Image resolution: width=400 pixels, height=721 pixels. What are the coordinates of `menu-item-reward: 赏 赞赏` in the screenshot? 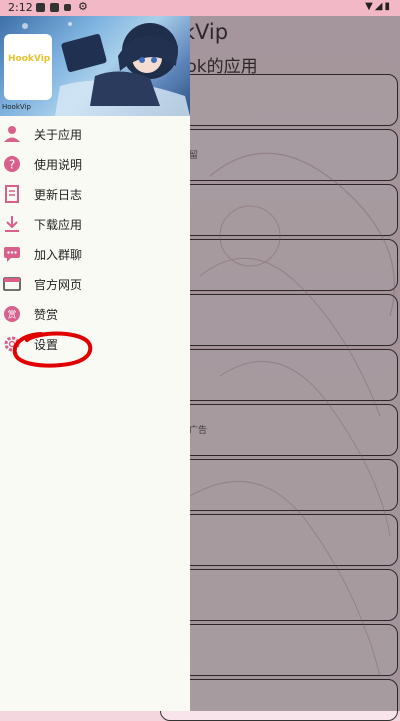 It's located at (95, 315).